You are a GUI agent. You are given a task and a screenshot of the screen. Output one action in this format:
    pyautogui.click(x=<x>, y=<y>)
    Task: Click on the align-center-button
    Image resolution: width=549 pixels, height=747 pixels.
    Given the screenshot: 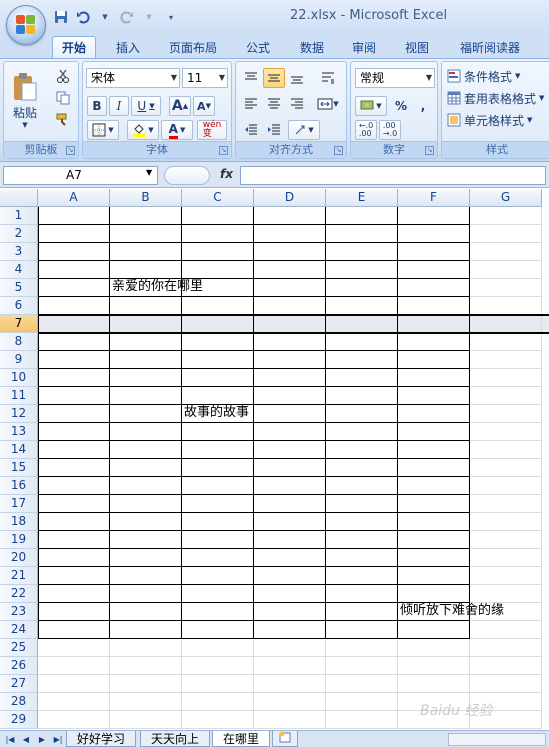 What is the action you would take?
    pyautogui.click(x=274, y=104)
    